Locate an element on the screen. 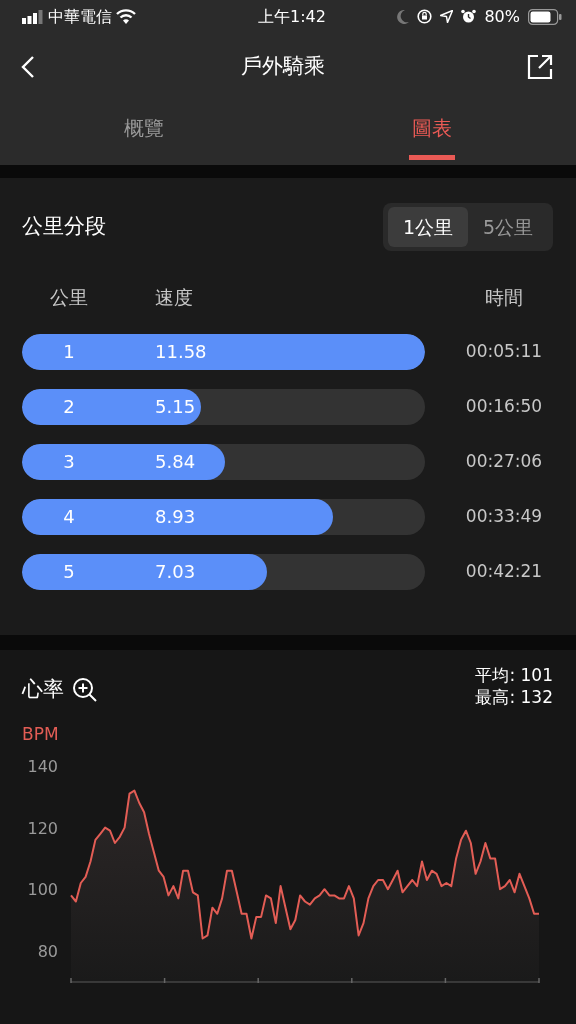 This screenshot has height=1024, width=576. km-number: 3 is located at coordinates (69, 462).